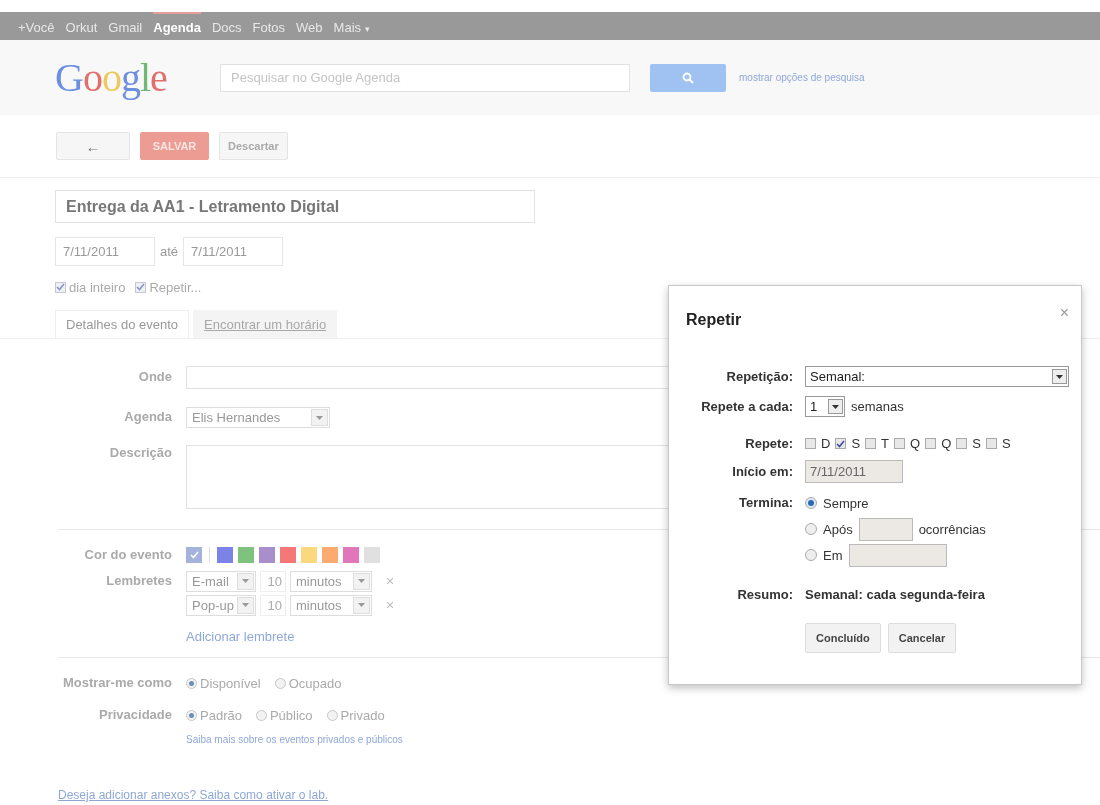 Image resolution: width=1100 pixels, height=805 pixels. What do you see at coordinates (221, 581) in the screenshot?
I see `reminder-method-select: E-mail` at bounding box center [221, 581].